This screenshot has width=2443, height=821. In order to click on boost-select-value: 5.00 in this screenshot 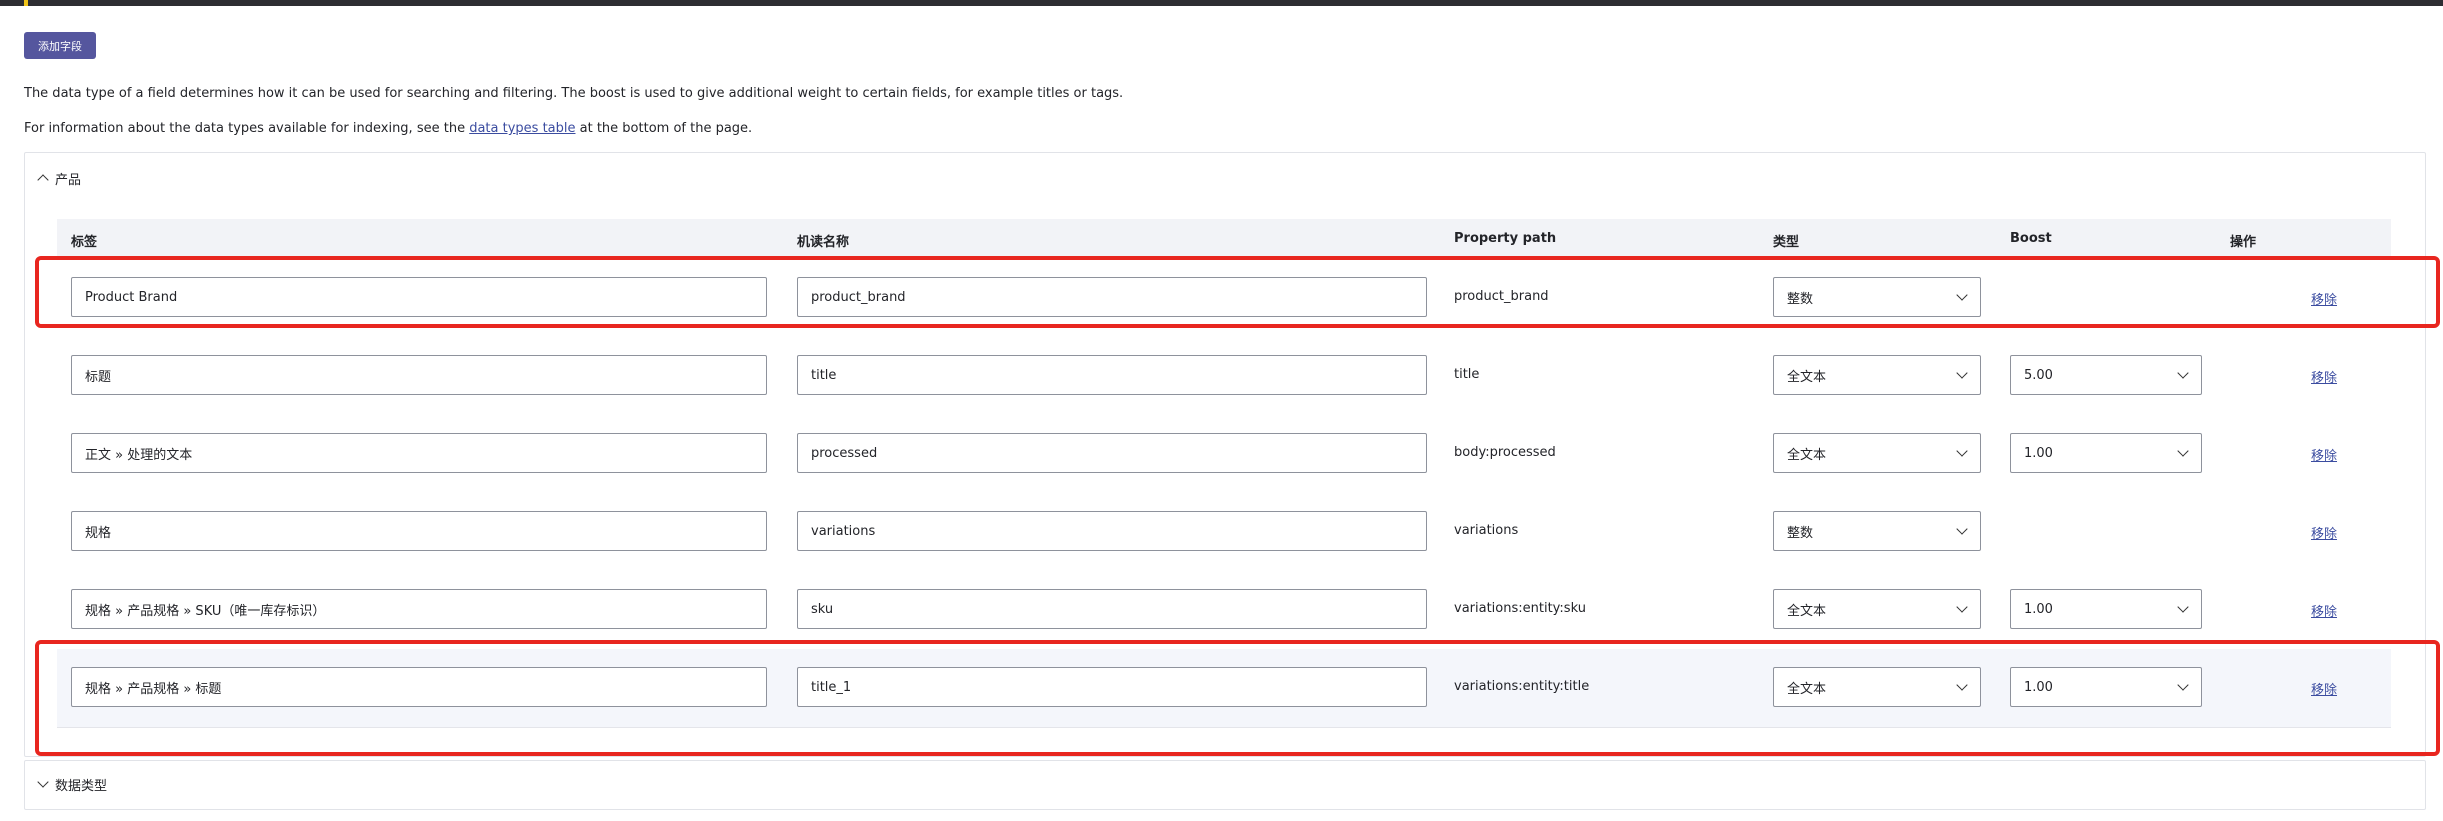, I will do `click(2038, 375)`.